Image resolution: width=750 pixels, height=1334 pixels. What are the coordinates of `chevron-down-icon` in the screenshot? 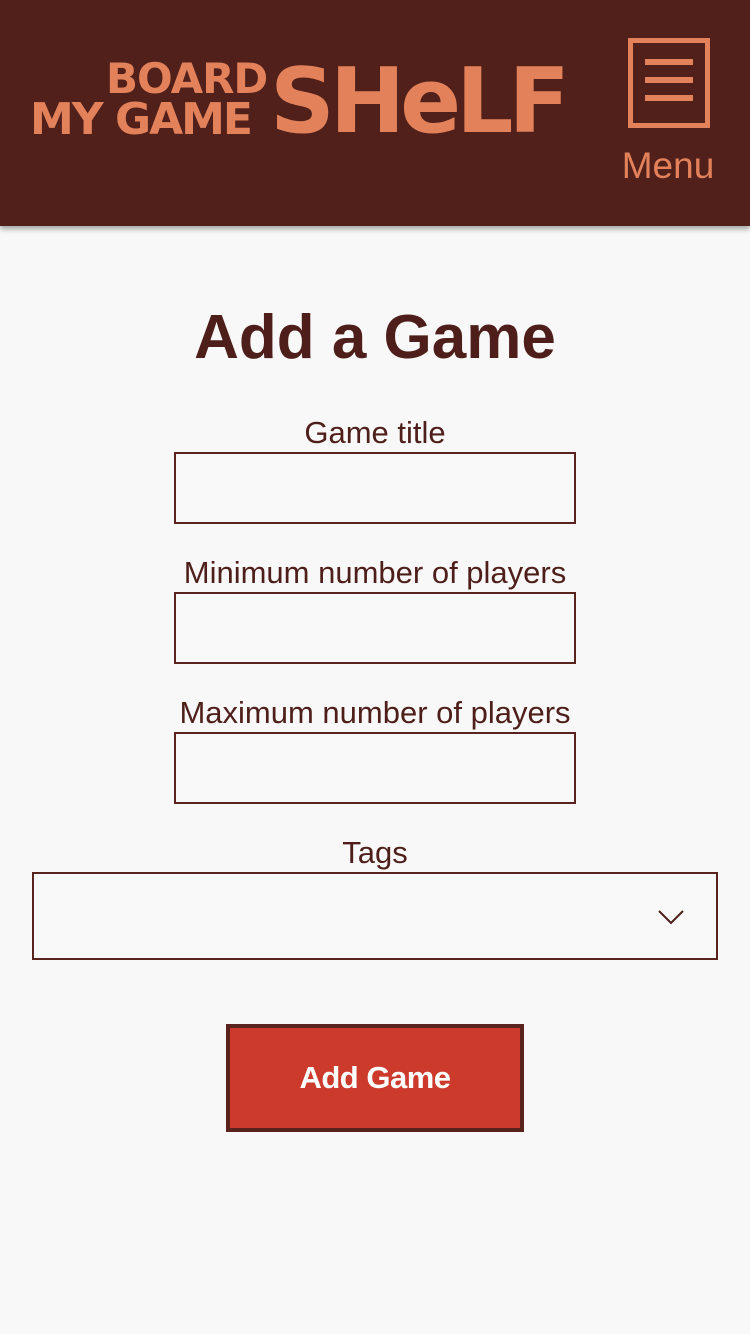 It's located at (671, 917).